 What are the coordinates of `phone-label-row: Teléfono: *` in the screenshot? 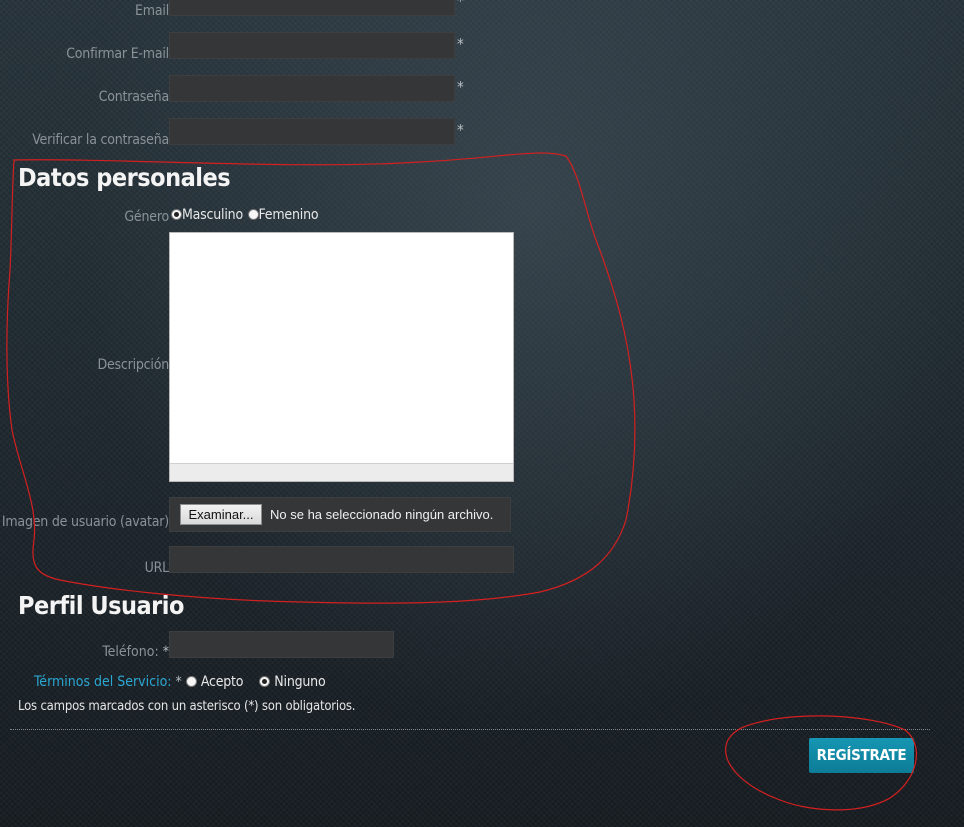 It's located at (135, 652).